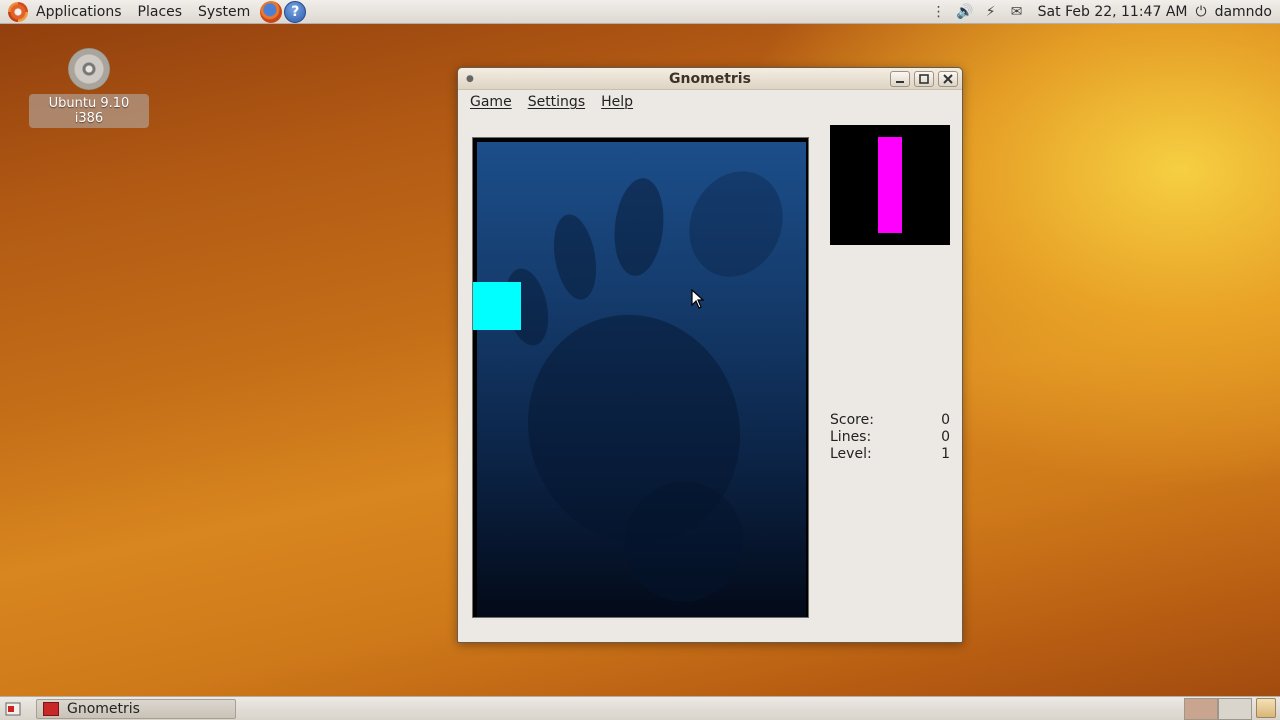 This screenshot has width=1280, height=720. I want to click on show-desktop-icon, so click(13, 708).